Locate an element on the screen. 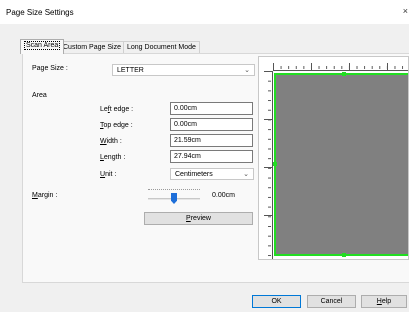 Image resolution: width=409 pixels, height=312 pixels. scan-area-handle-left is located at coordinates (275, 164).